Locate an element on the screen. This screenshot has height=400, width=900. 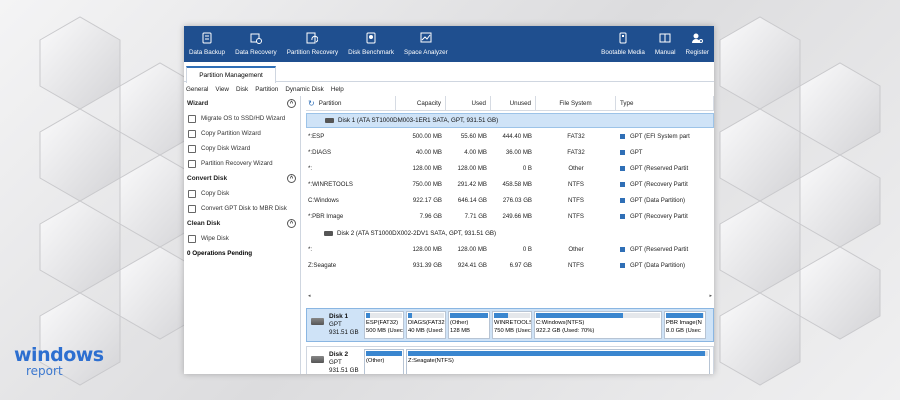
menu-partition: Partition is located at coordinates (266, 89).